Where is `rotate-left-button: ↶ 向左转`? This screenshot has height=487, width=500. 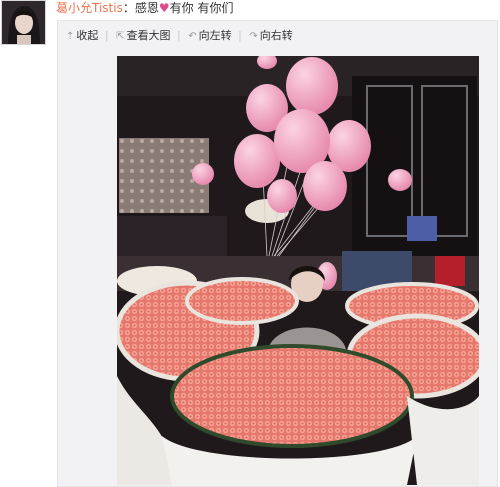 rotate-left-button: ↶ 向左转 is located at coordinates (209, 36).